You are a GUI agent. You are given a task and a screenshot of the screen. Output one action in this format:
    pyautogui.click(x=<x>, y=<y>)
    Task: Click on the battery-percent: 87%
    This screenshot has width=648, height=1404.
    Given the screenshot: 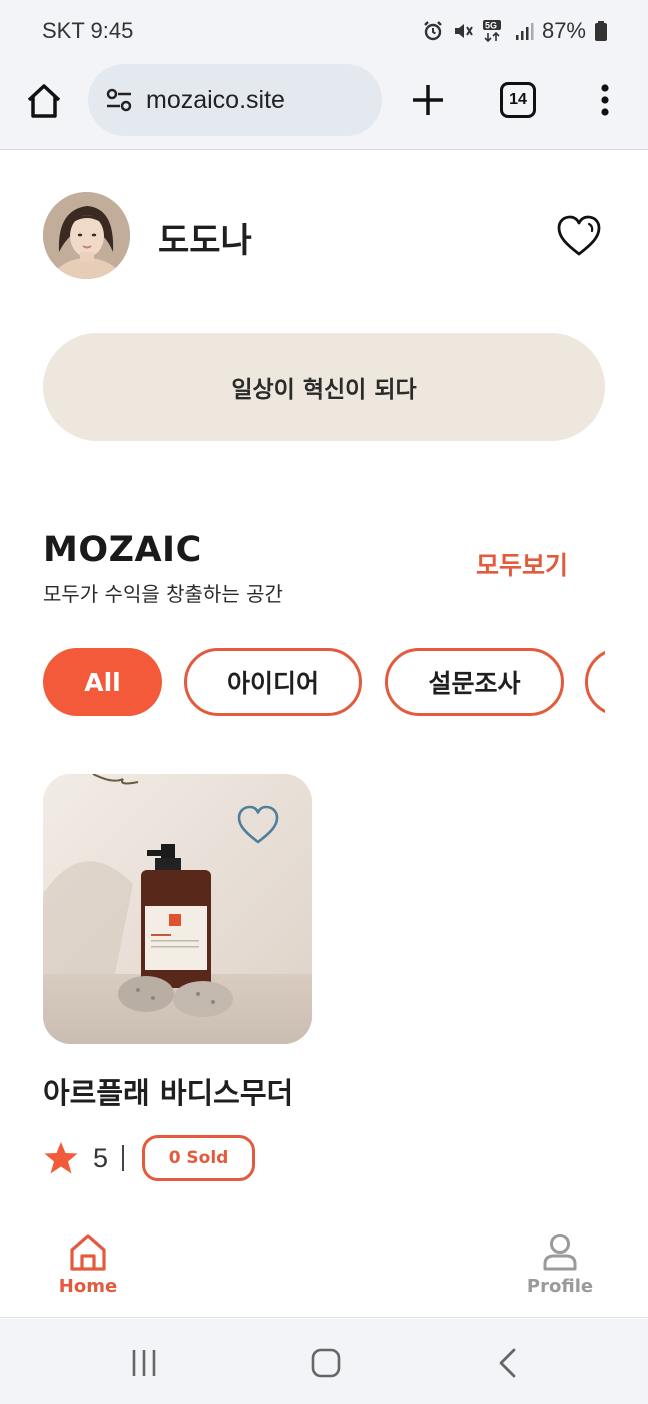 What is the action you would take?
    pyautogui.click(x=563, y=30)
    